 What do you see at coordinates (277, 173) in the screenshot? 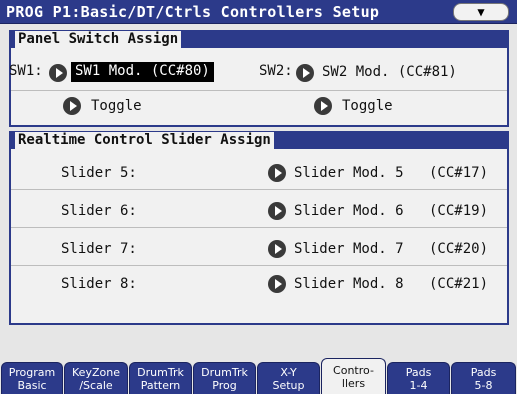
I see `slider-5-popup-icon` at bounding box center [277, 173].